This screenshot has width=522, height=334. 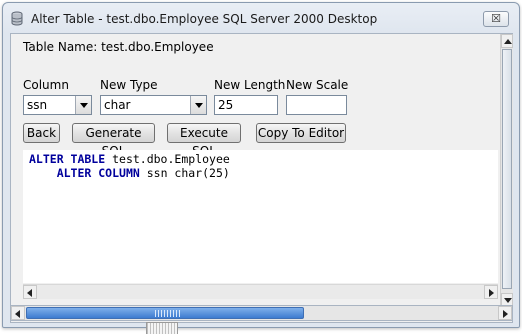 What do you see at coordinates (129, 85) in the screenshot?
I see `new-type-label: New Type` at bounding box center [129, 85].